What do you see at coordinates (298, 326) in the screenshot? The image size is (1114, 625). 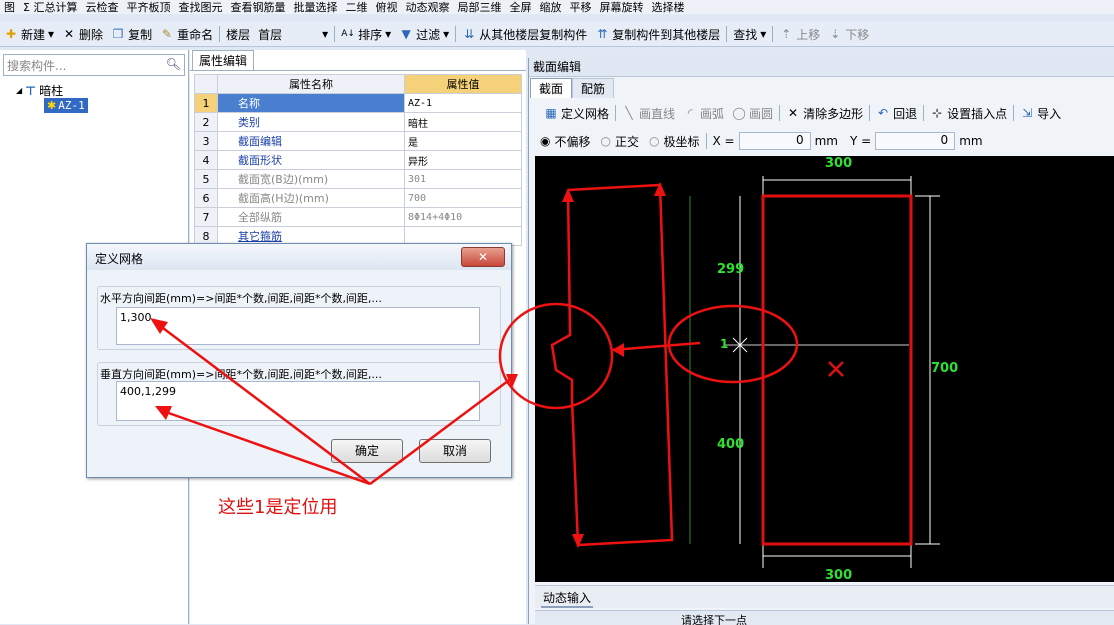 I see `horizontal-spacing-input: 1,300` at bounding box center [298, 326].